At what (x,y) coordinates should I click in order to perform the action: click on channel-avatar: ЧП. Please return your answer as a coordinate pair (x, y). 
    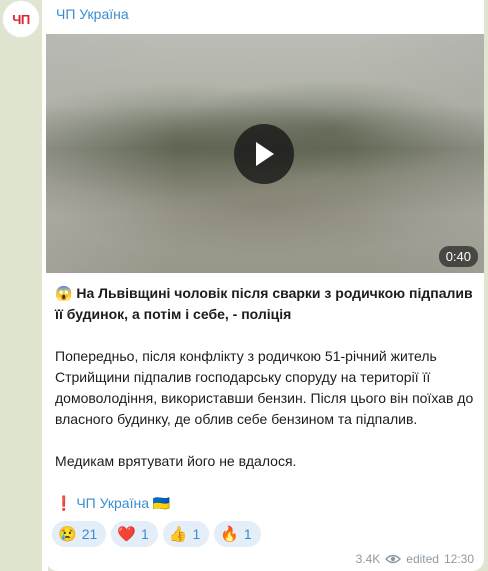
    Looking at the image, I should click on (21, 19).